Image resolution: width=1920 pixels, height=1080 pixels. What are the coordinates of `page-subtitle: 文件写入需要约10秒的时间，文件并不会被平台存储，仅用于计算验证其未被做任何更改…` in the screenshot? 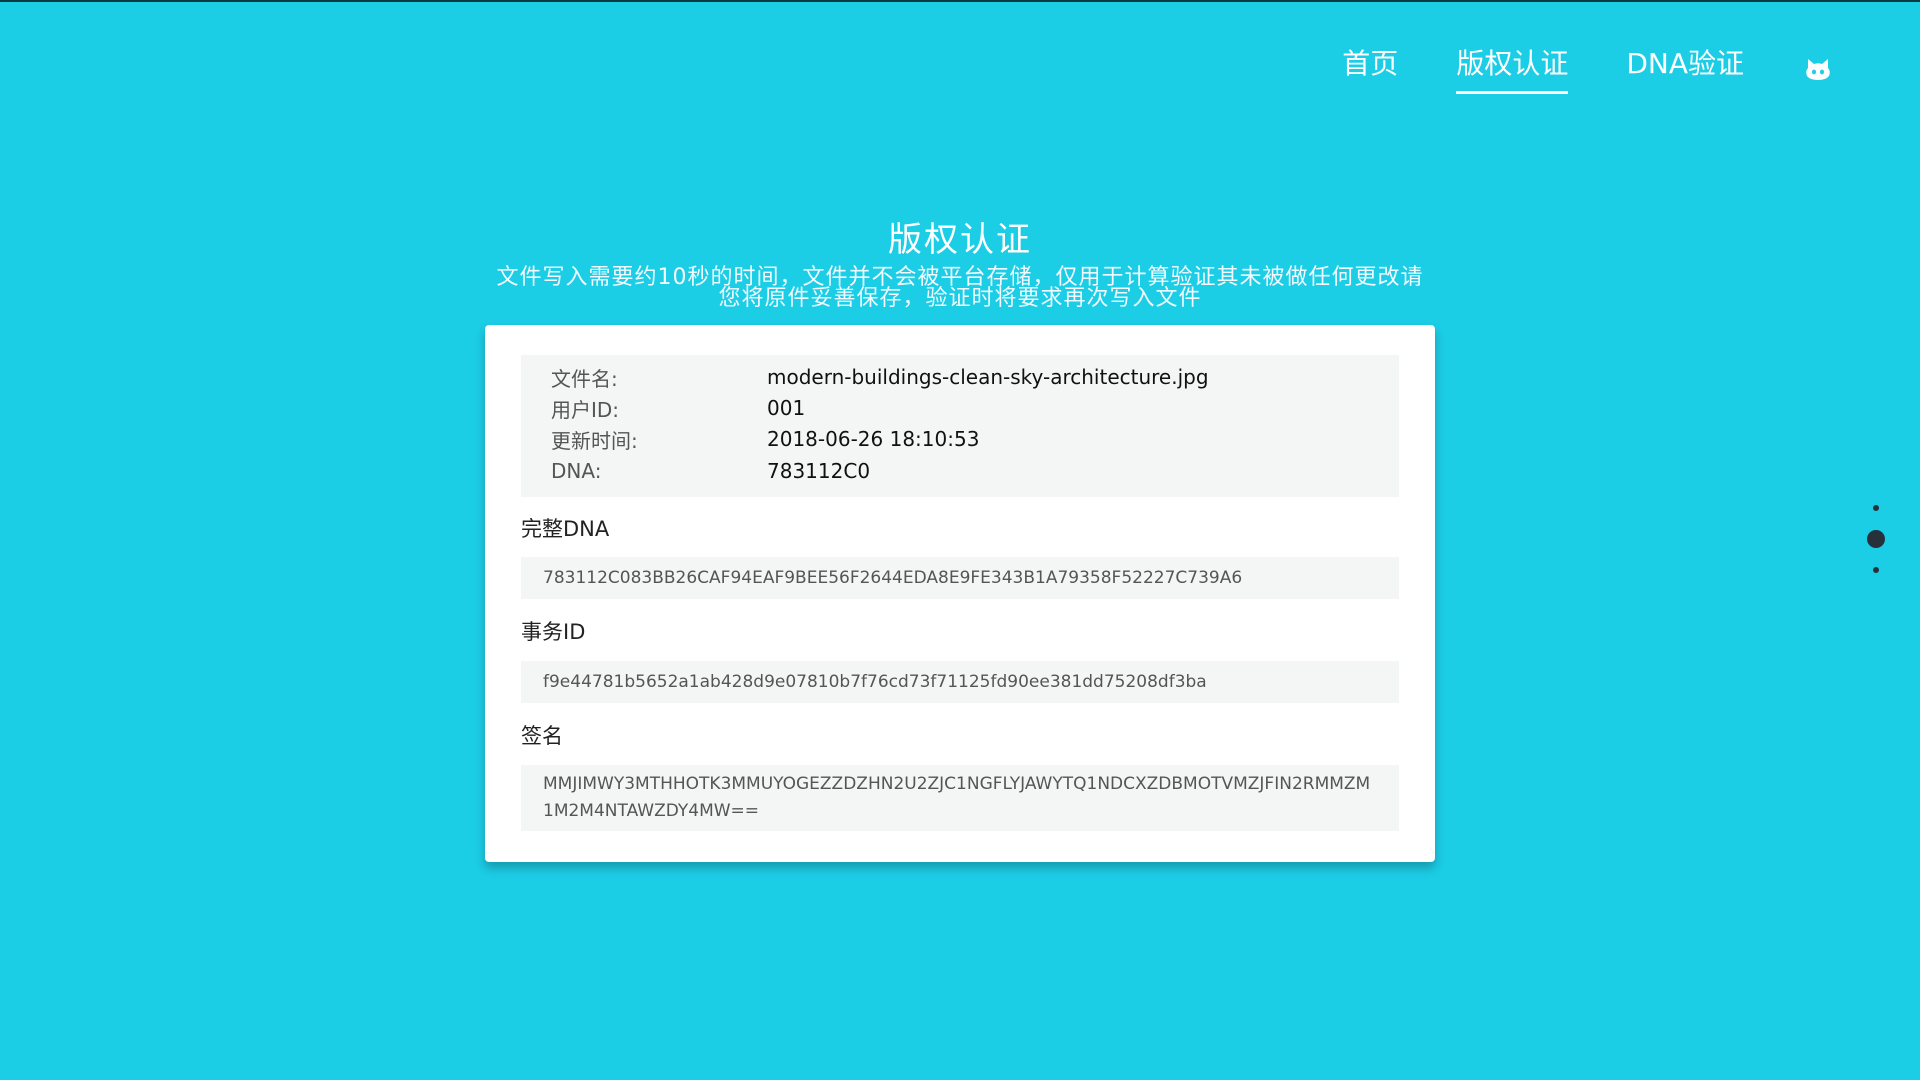 It's located at (960, 288).